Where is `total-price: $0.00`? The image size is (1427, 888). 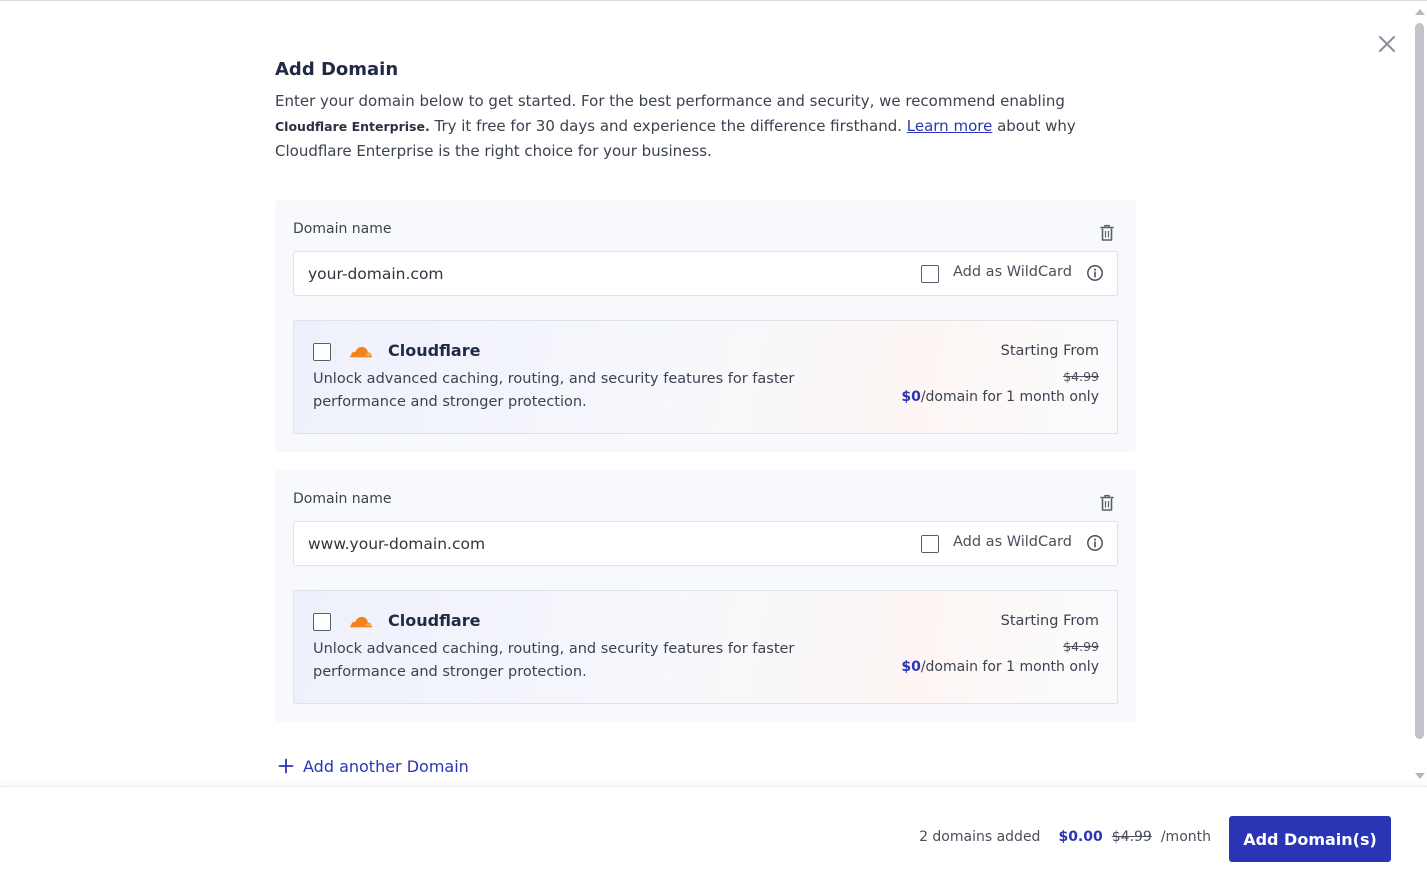
total-price: $0.00 is located at coordinates (1080, 837).